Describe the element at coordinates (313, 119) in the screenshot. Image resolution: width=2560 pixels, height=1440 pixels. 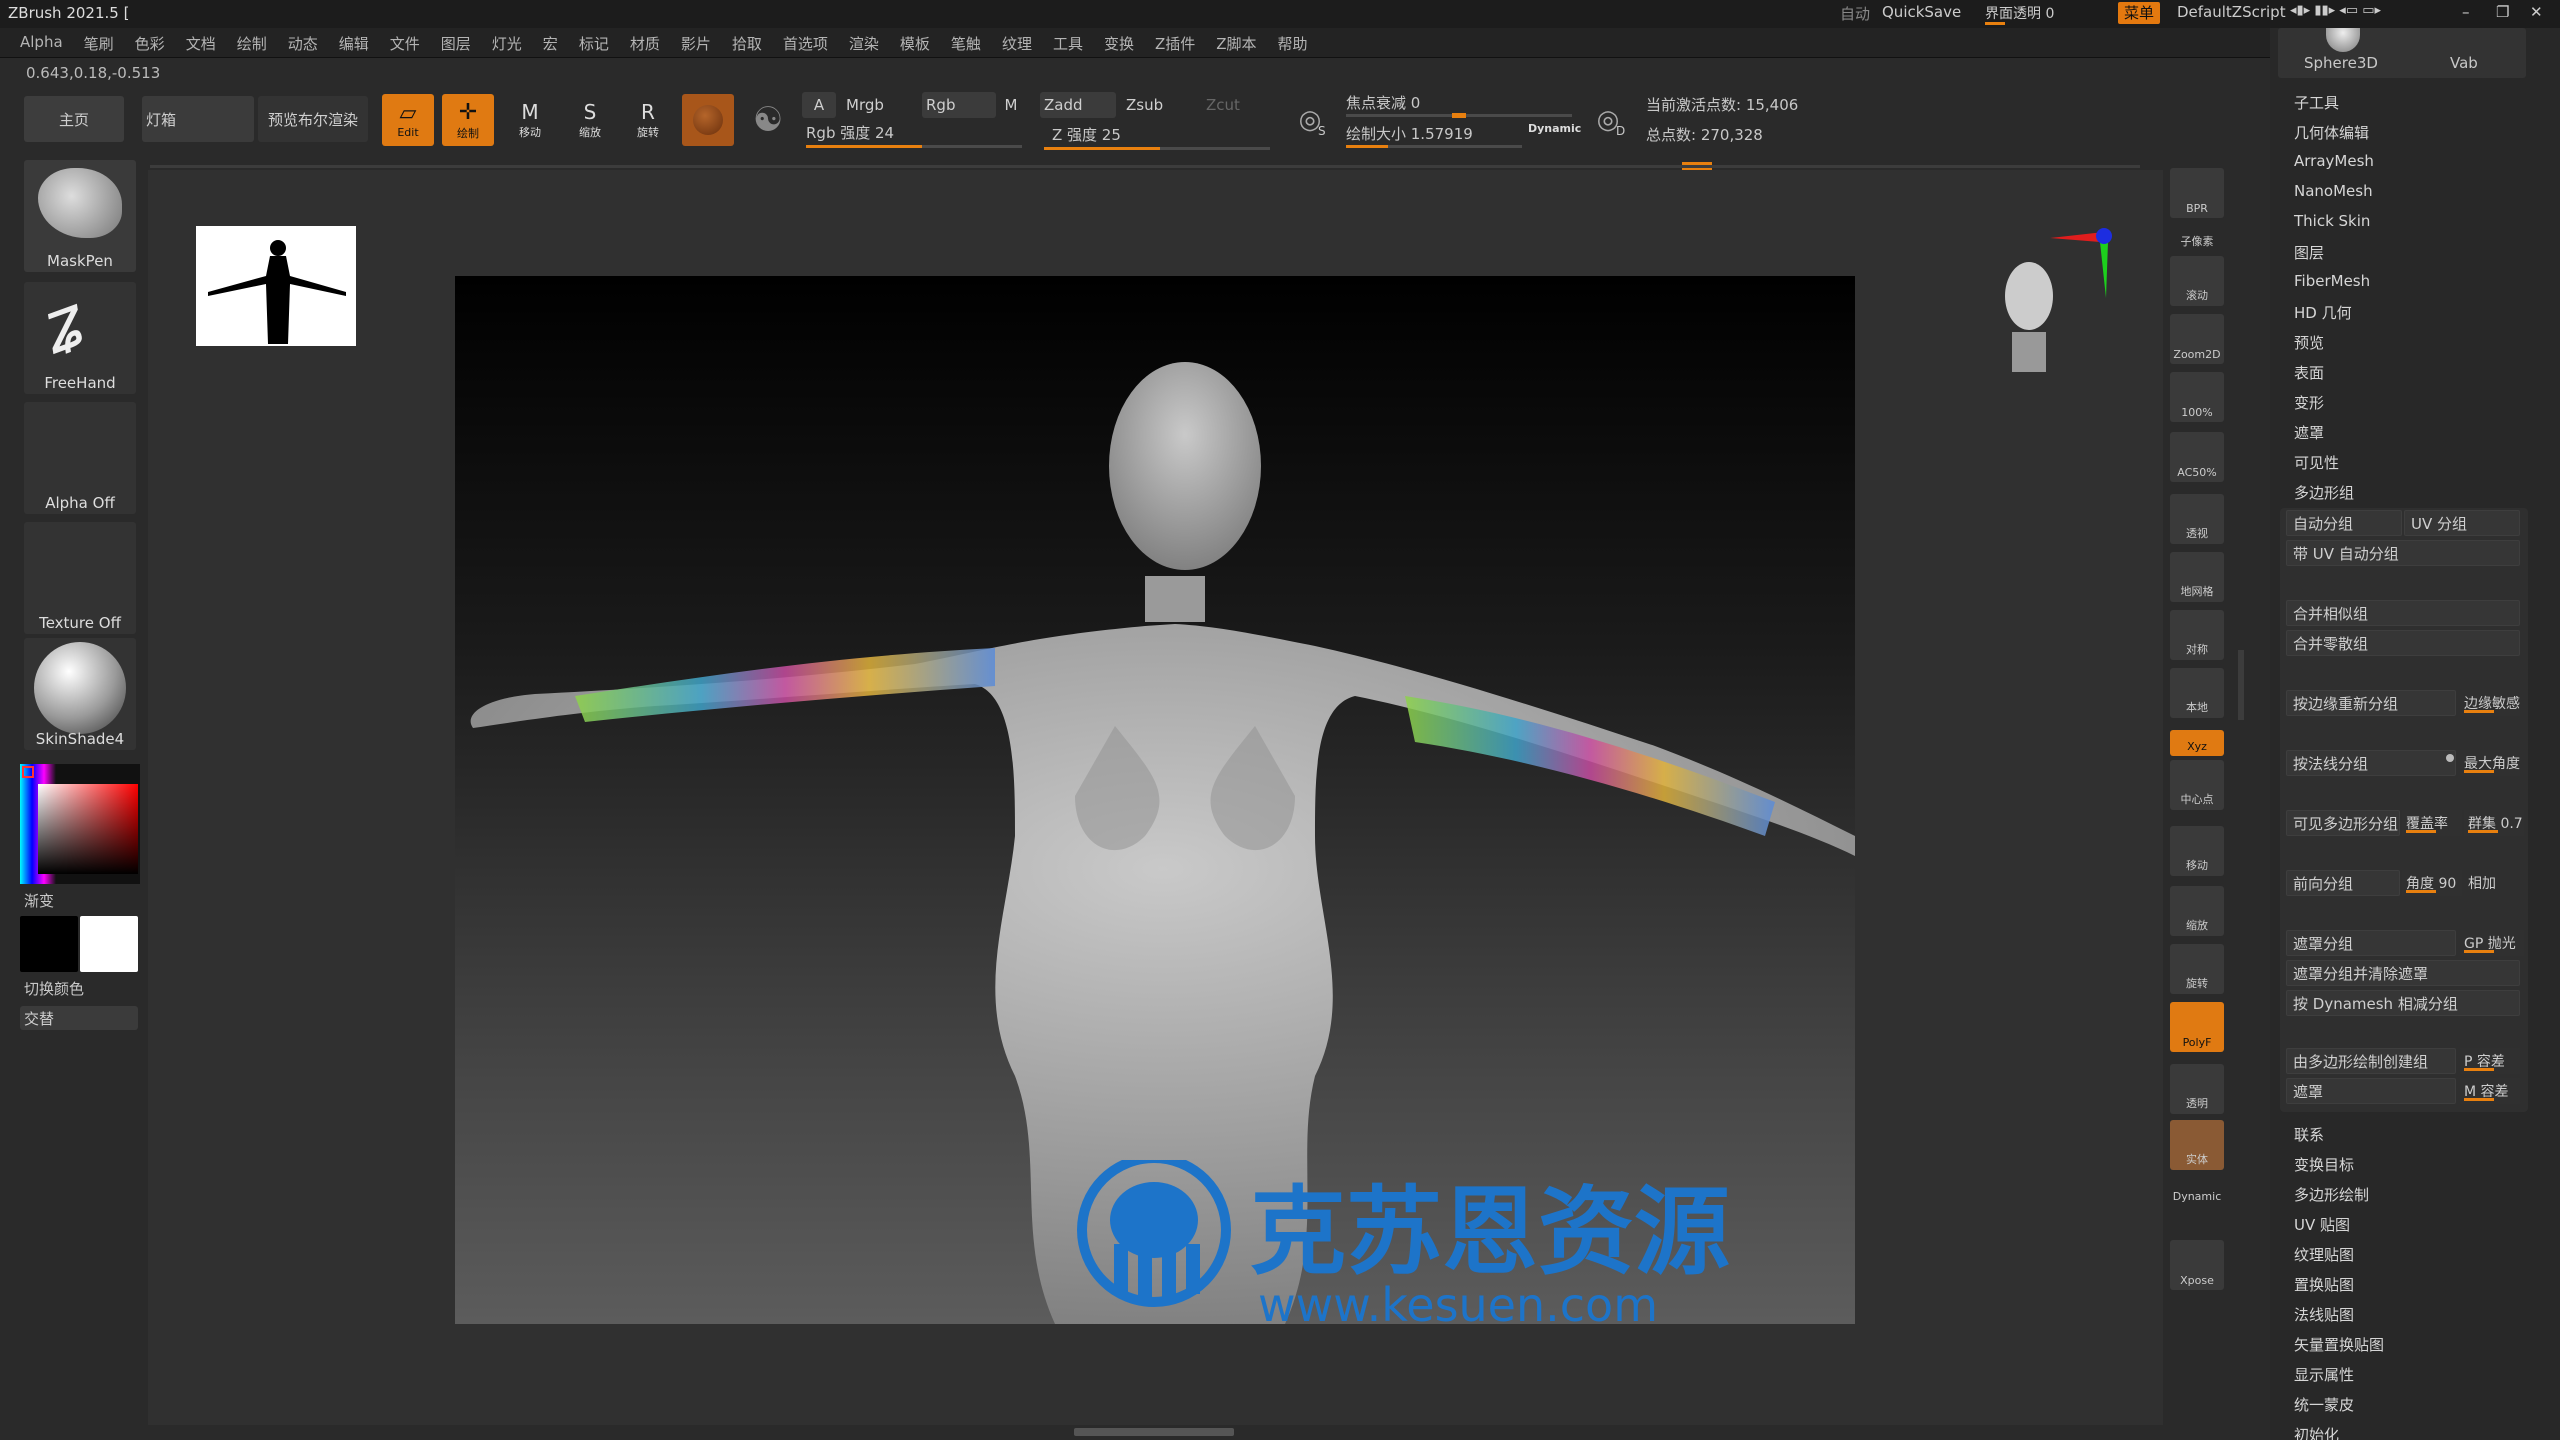
I see `bpr-preview-button: 预览布尔渲染` at that location.